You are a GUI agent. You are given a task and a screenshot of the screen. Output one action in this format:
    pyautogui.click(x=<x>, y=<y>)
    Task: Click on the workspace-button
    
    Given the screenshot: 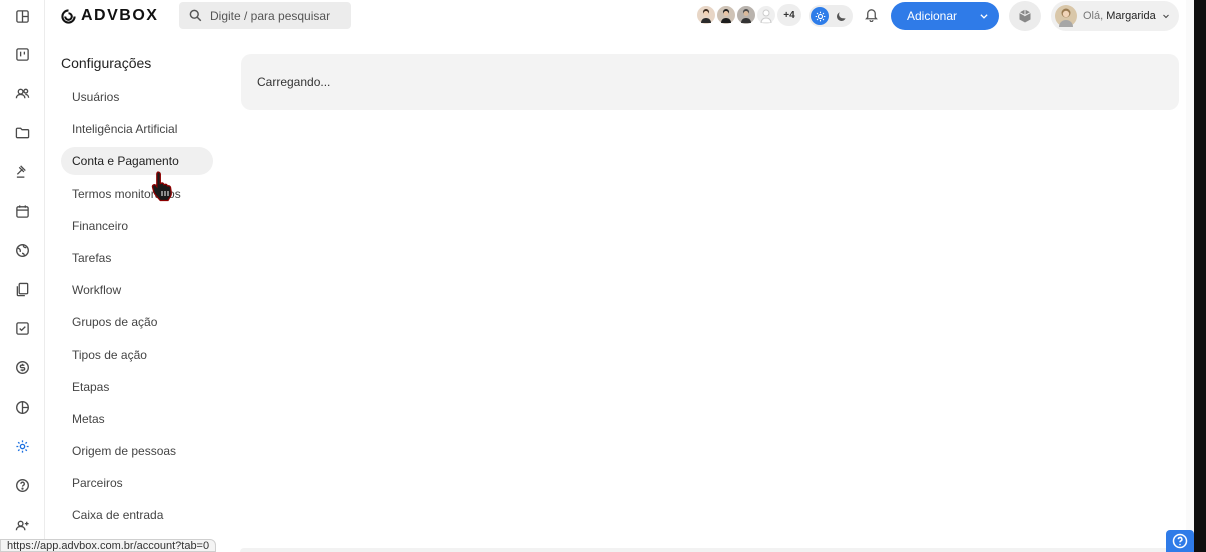 What is the action you would take?
    pyautogui.click(x=1025, y=16)
    